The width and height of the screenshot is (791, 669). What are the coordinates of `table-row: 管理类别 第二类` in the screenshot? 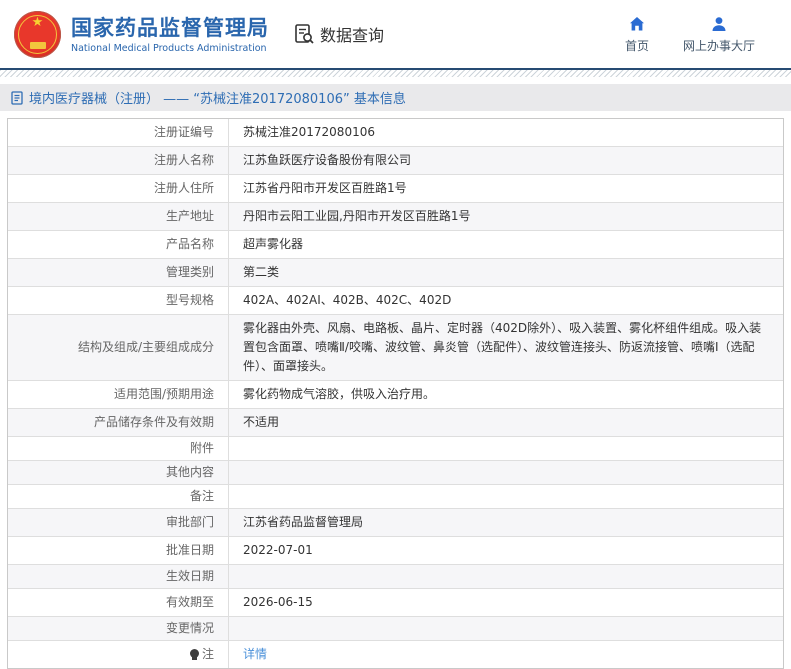 It's located at (395, 273).